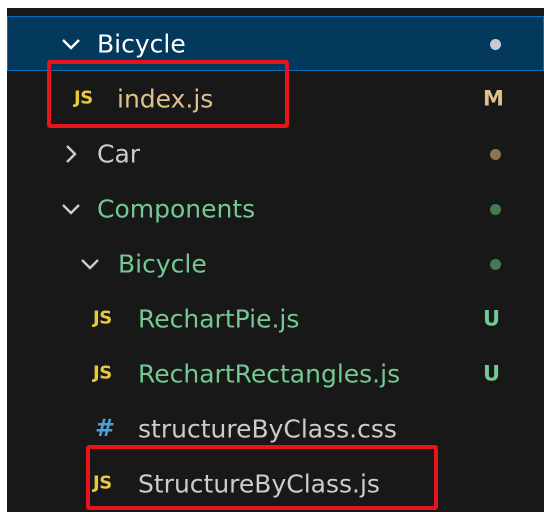  What do you see at coordinates (262, 477) in the screenshot?
I see `highlight-box-structurebyclass-js` at bounding box center [262, 477].